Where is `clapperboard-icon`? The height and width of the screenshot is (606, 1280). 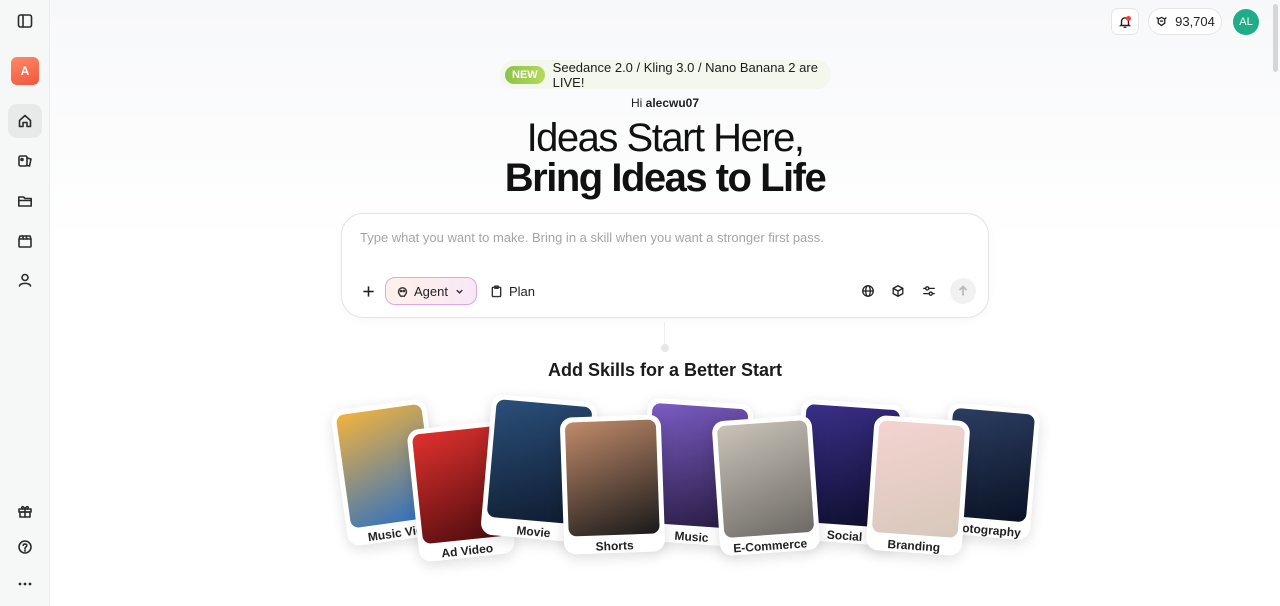 clapperboard-icon is located at coordinates (25, 241).